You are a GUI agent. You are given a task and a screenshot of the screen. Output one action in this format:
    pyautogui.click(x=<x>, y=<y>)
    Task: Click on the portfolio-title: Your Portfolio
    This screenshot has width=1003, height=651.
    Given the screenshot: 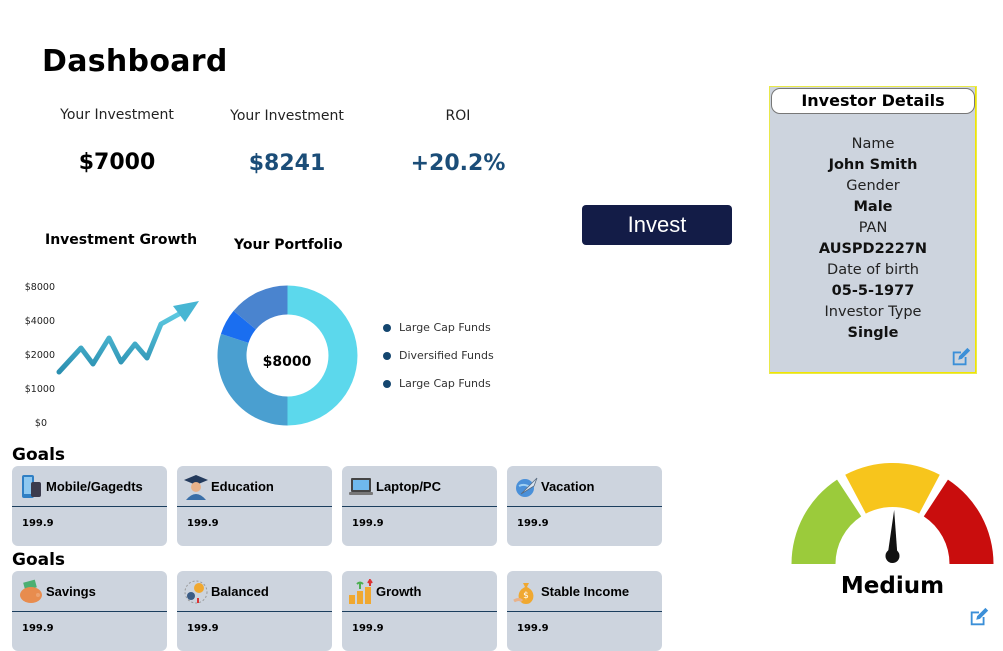 What is the action you would take?
    pyautogui.click(x=288, y=245)
    